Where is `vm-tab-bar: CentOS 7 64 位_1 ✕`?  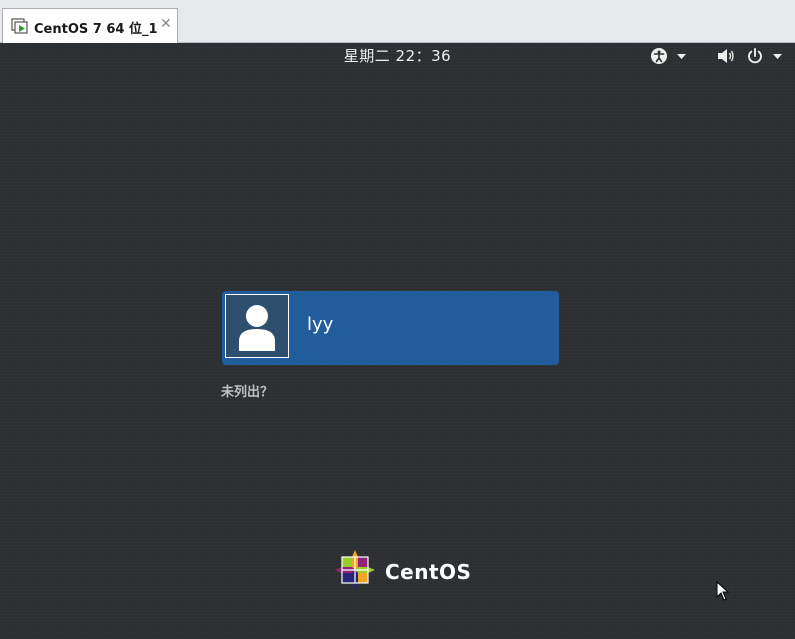 vm-tab-bar: CentOS 7 64 位_1 ✕ is located at coordinates (397, 21).